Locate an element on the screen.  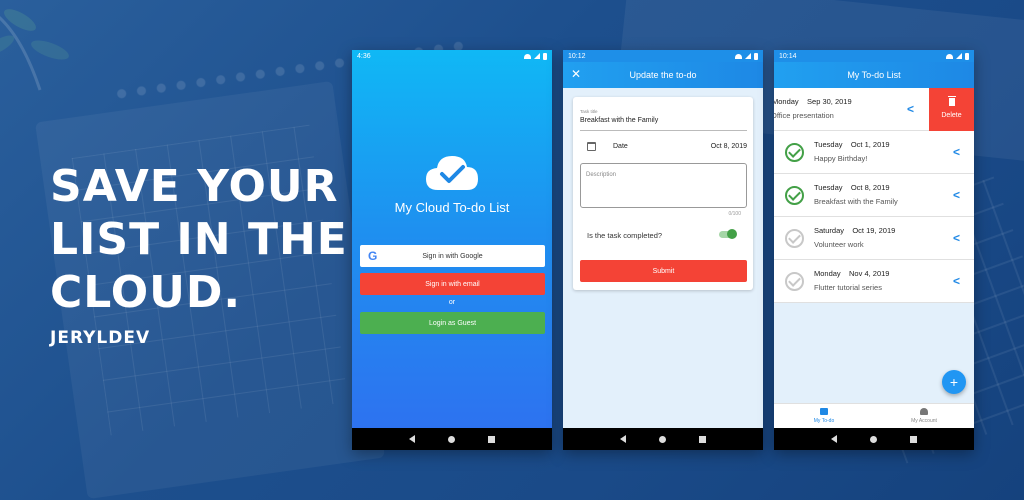
plant-photo is located at coordinates (34, 50).